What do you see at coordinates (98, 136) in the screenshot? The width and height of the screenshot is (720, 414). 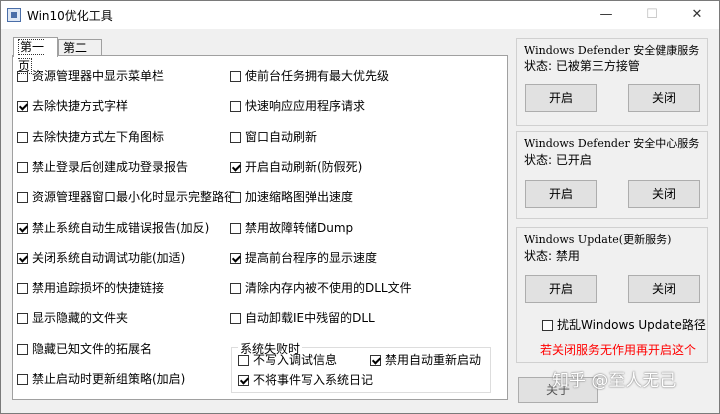 I see `checkbox-label: 去除快捷方式左下角图标` at bounding box center [98, 136].